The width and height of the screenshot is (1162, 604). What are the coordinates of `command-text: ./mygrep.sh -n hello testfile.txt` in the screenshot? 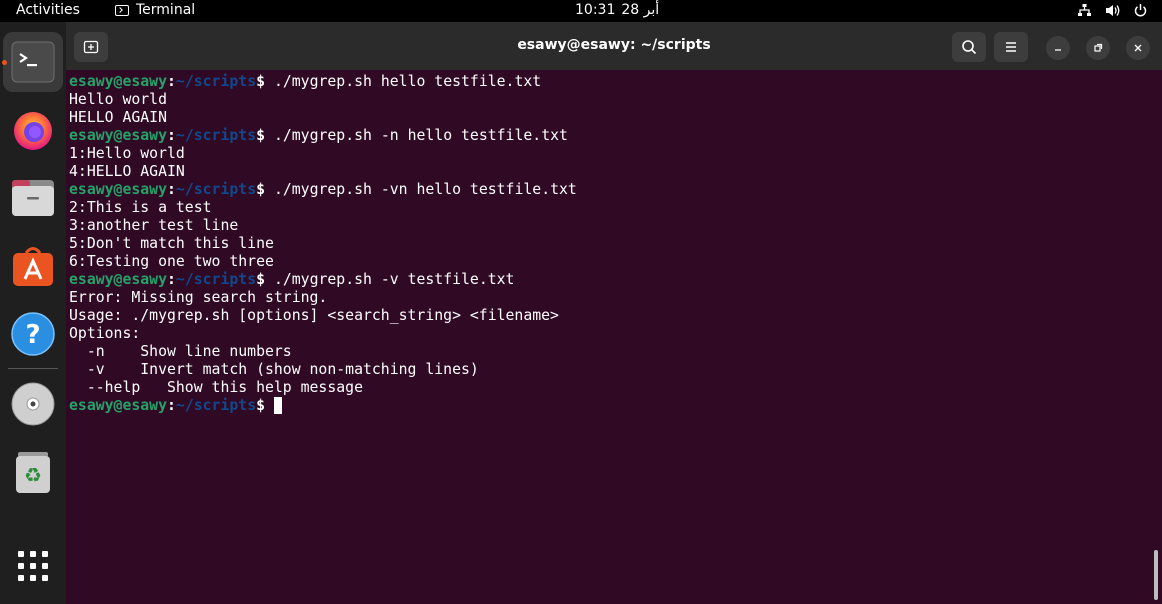 It's located at (416, 135).